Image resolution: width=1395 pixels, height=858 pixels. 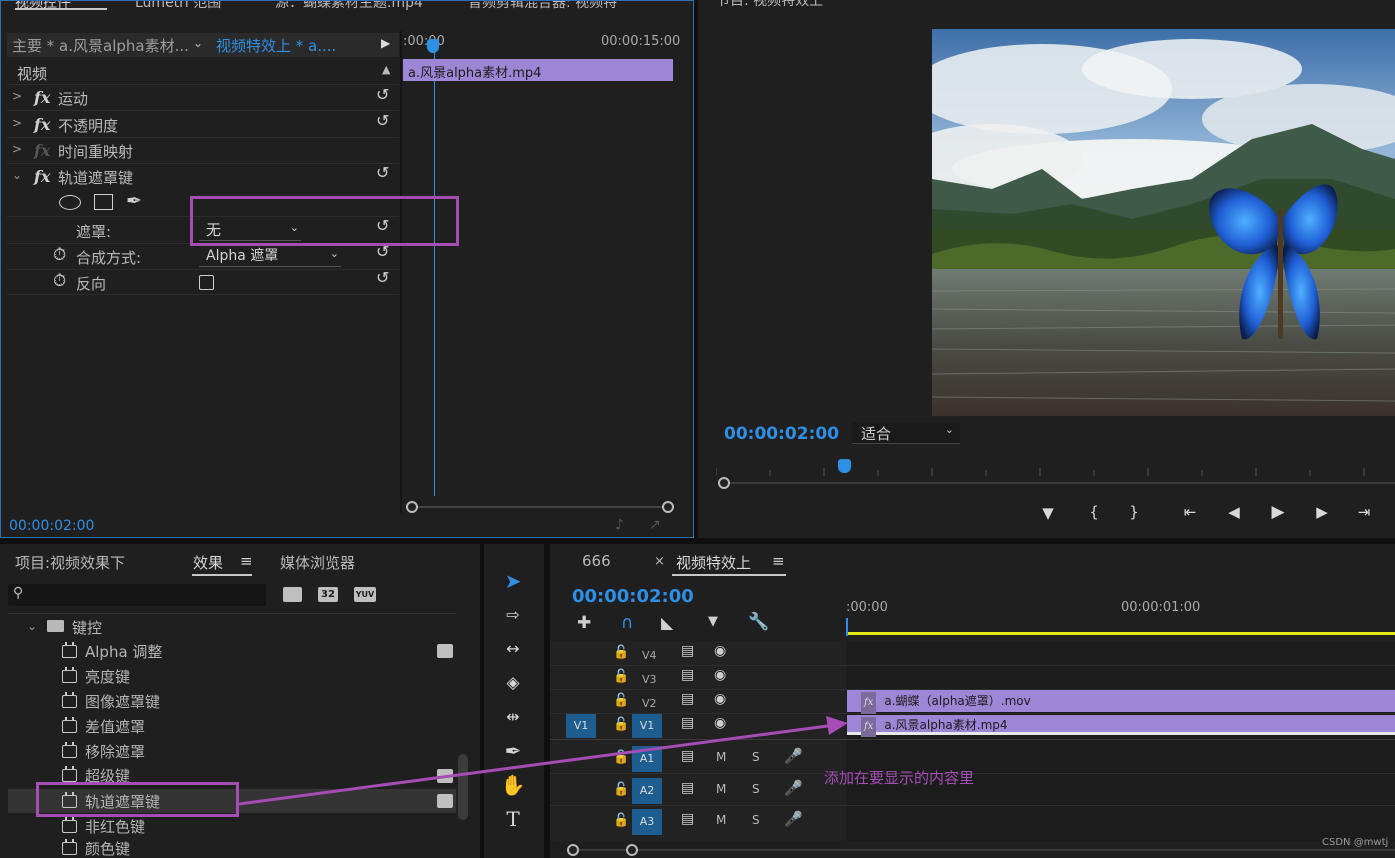 What do you see at coordinates (1055, 468) in the screenshot?
I see `program-scrub-ruler` at bounding box center [1055, 468].